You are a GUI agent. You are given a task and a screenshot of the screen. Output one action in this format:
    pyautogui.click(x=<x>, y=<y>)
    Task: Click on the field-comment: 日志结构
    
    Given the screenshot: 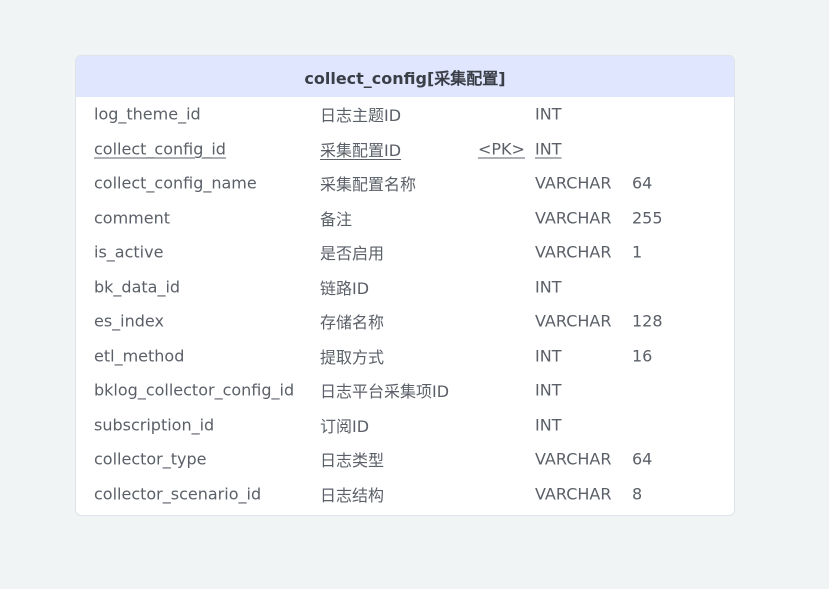 What is the action you would take?
    pyautogui.click(x=352, y=495)
    